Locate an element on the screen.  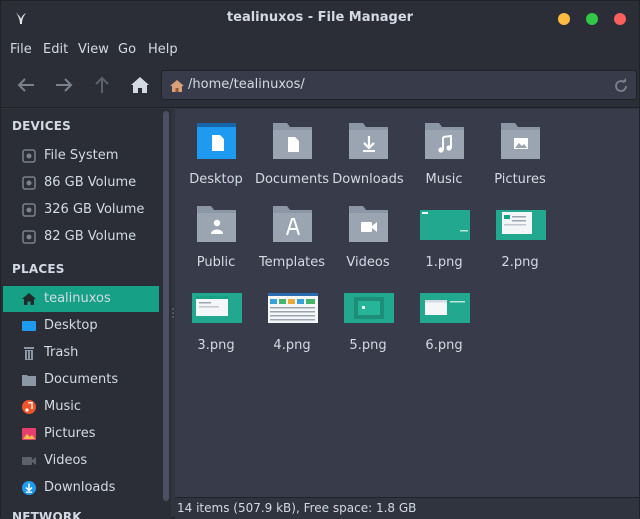
close-button is located at coordinates (620, 19).